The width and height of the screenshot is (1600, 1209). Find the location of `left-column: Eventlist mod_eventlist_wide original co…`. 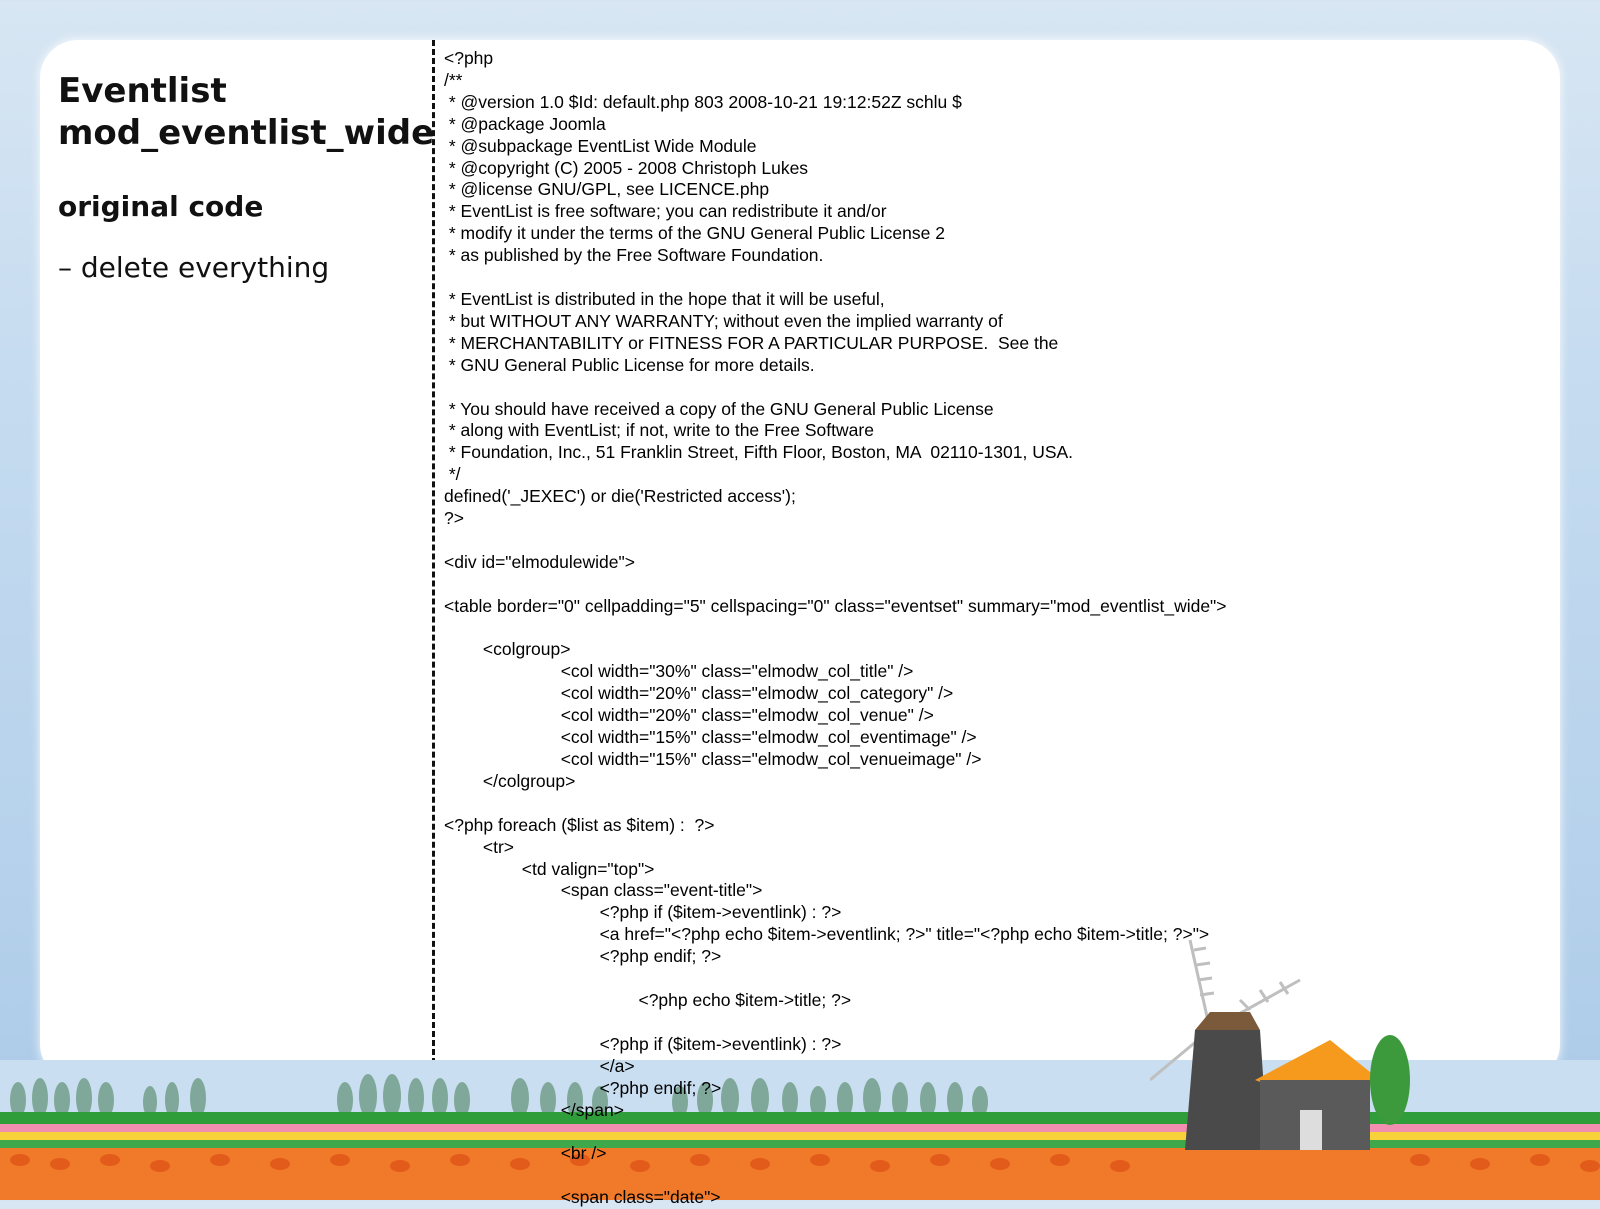

left-column: Eventlist mod_eventlist_wide original co… is located at coordinates (246, 177).